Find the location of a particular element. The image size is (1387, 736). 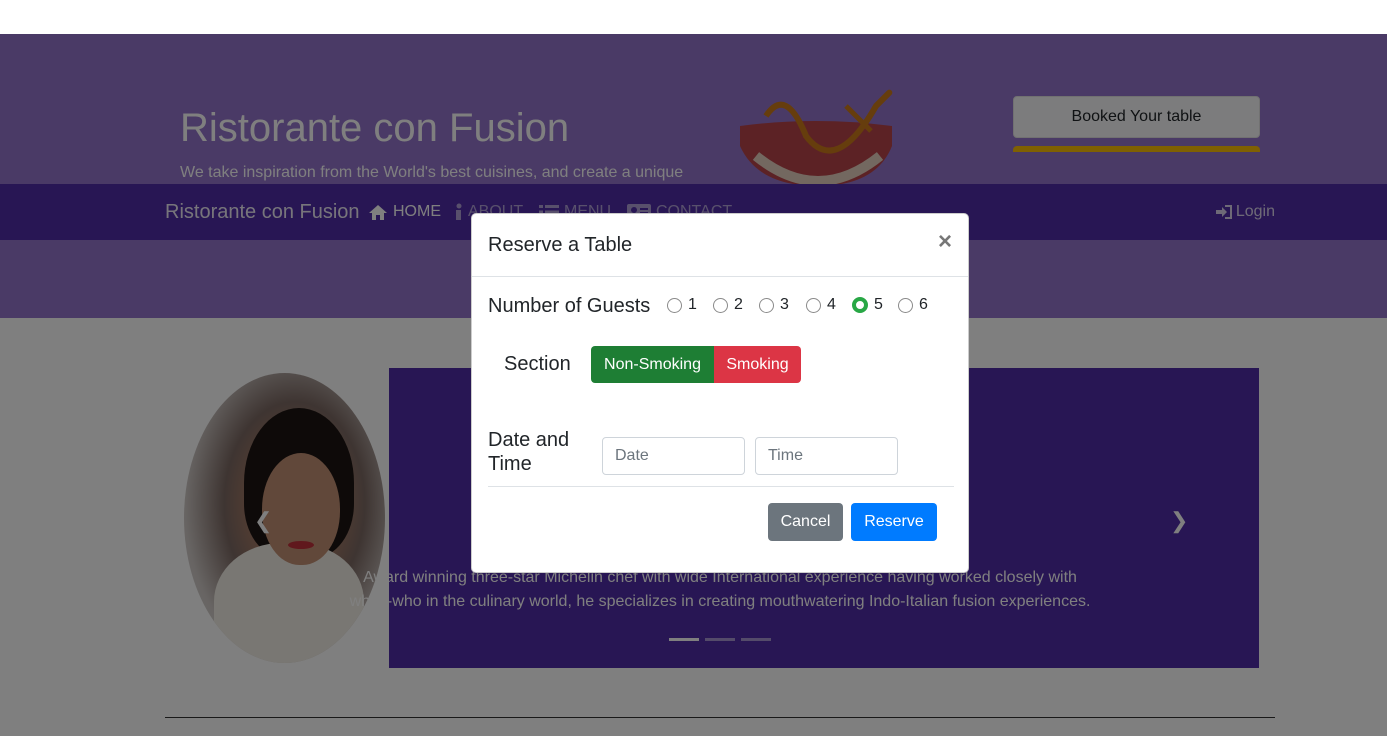

datetime-label-line: Time is located at coordinates (510, 464).